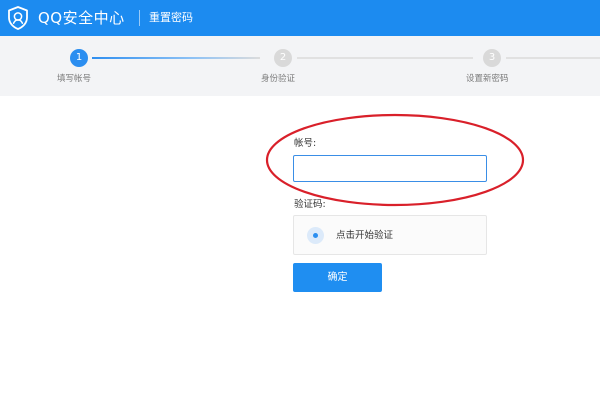 The image size is (600, 400). I want to click on confirm-button: 确定, so click(337, 277).